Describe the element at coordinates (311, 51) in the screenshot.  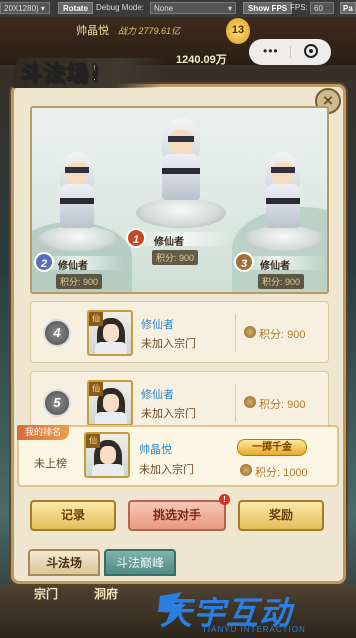
I see `close-target-icon` at that location.